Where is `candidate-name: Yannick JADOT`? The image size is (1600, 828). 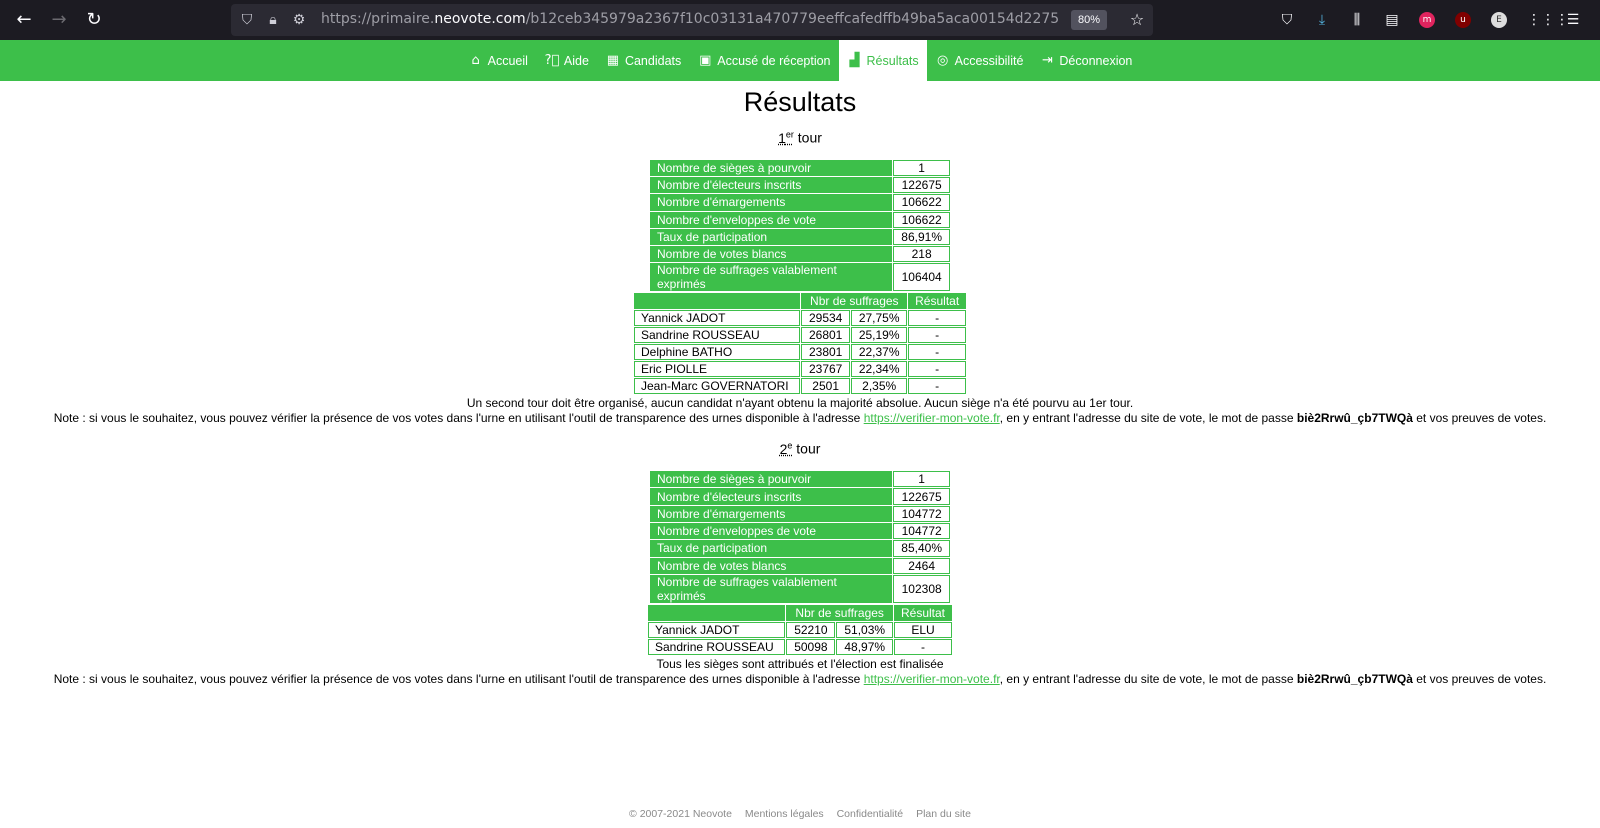
candidate-name: Yannick JADOT is located at coordinates (717, 318).